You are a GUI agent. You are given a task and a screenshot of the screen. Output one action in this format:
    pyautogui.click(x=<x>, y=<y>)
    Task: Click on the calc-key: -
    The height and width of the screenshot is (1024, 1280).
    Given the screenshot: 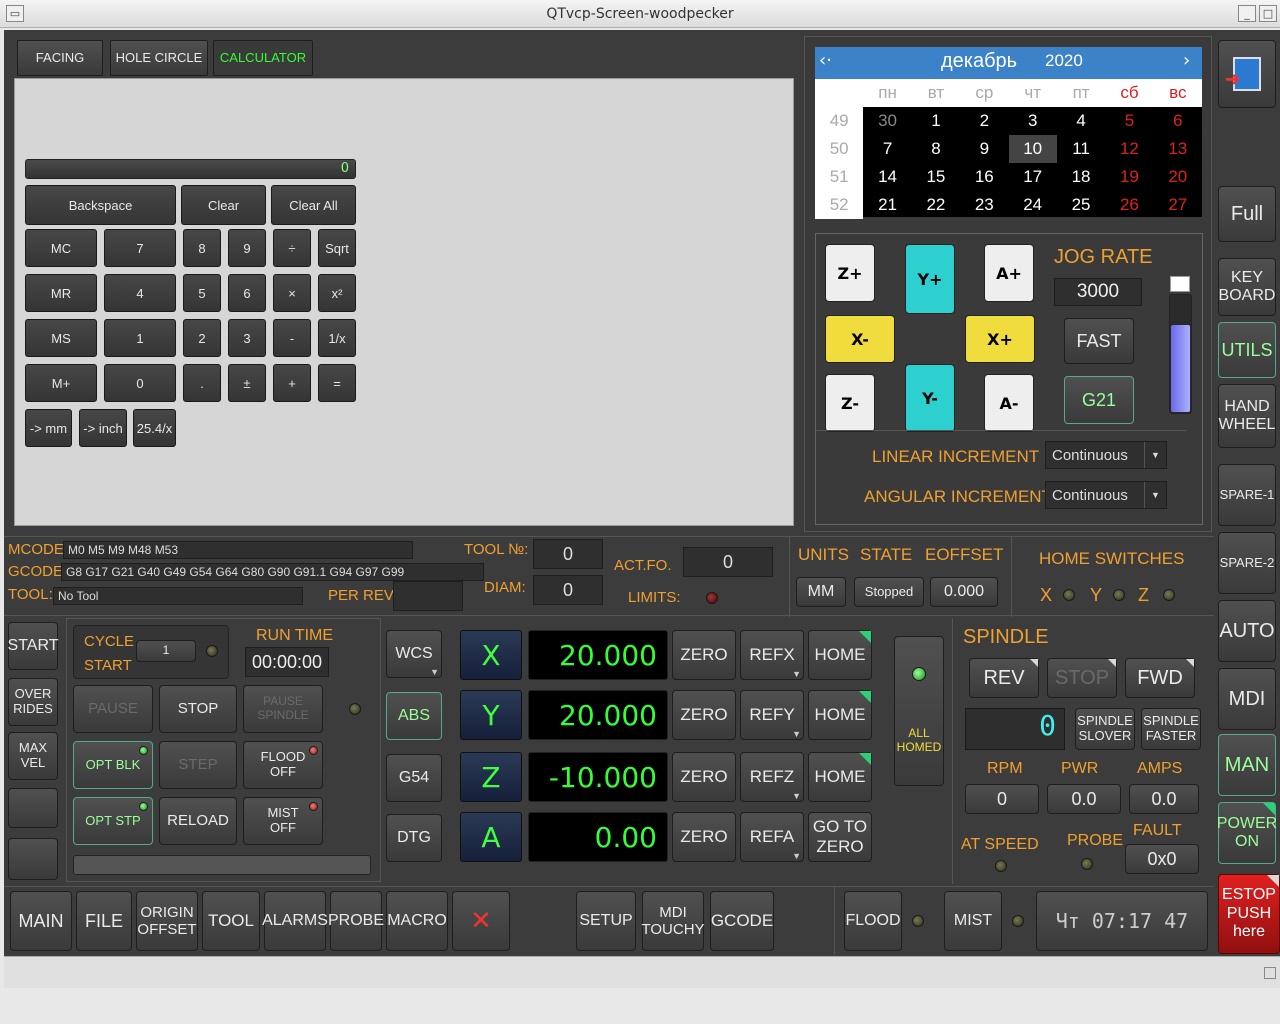 What is the action you would take?
    pyautogui.click(x=292, y=338)
    